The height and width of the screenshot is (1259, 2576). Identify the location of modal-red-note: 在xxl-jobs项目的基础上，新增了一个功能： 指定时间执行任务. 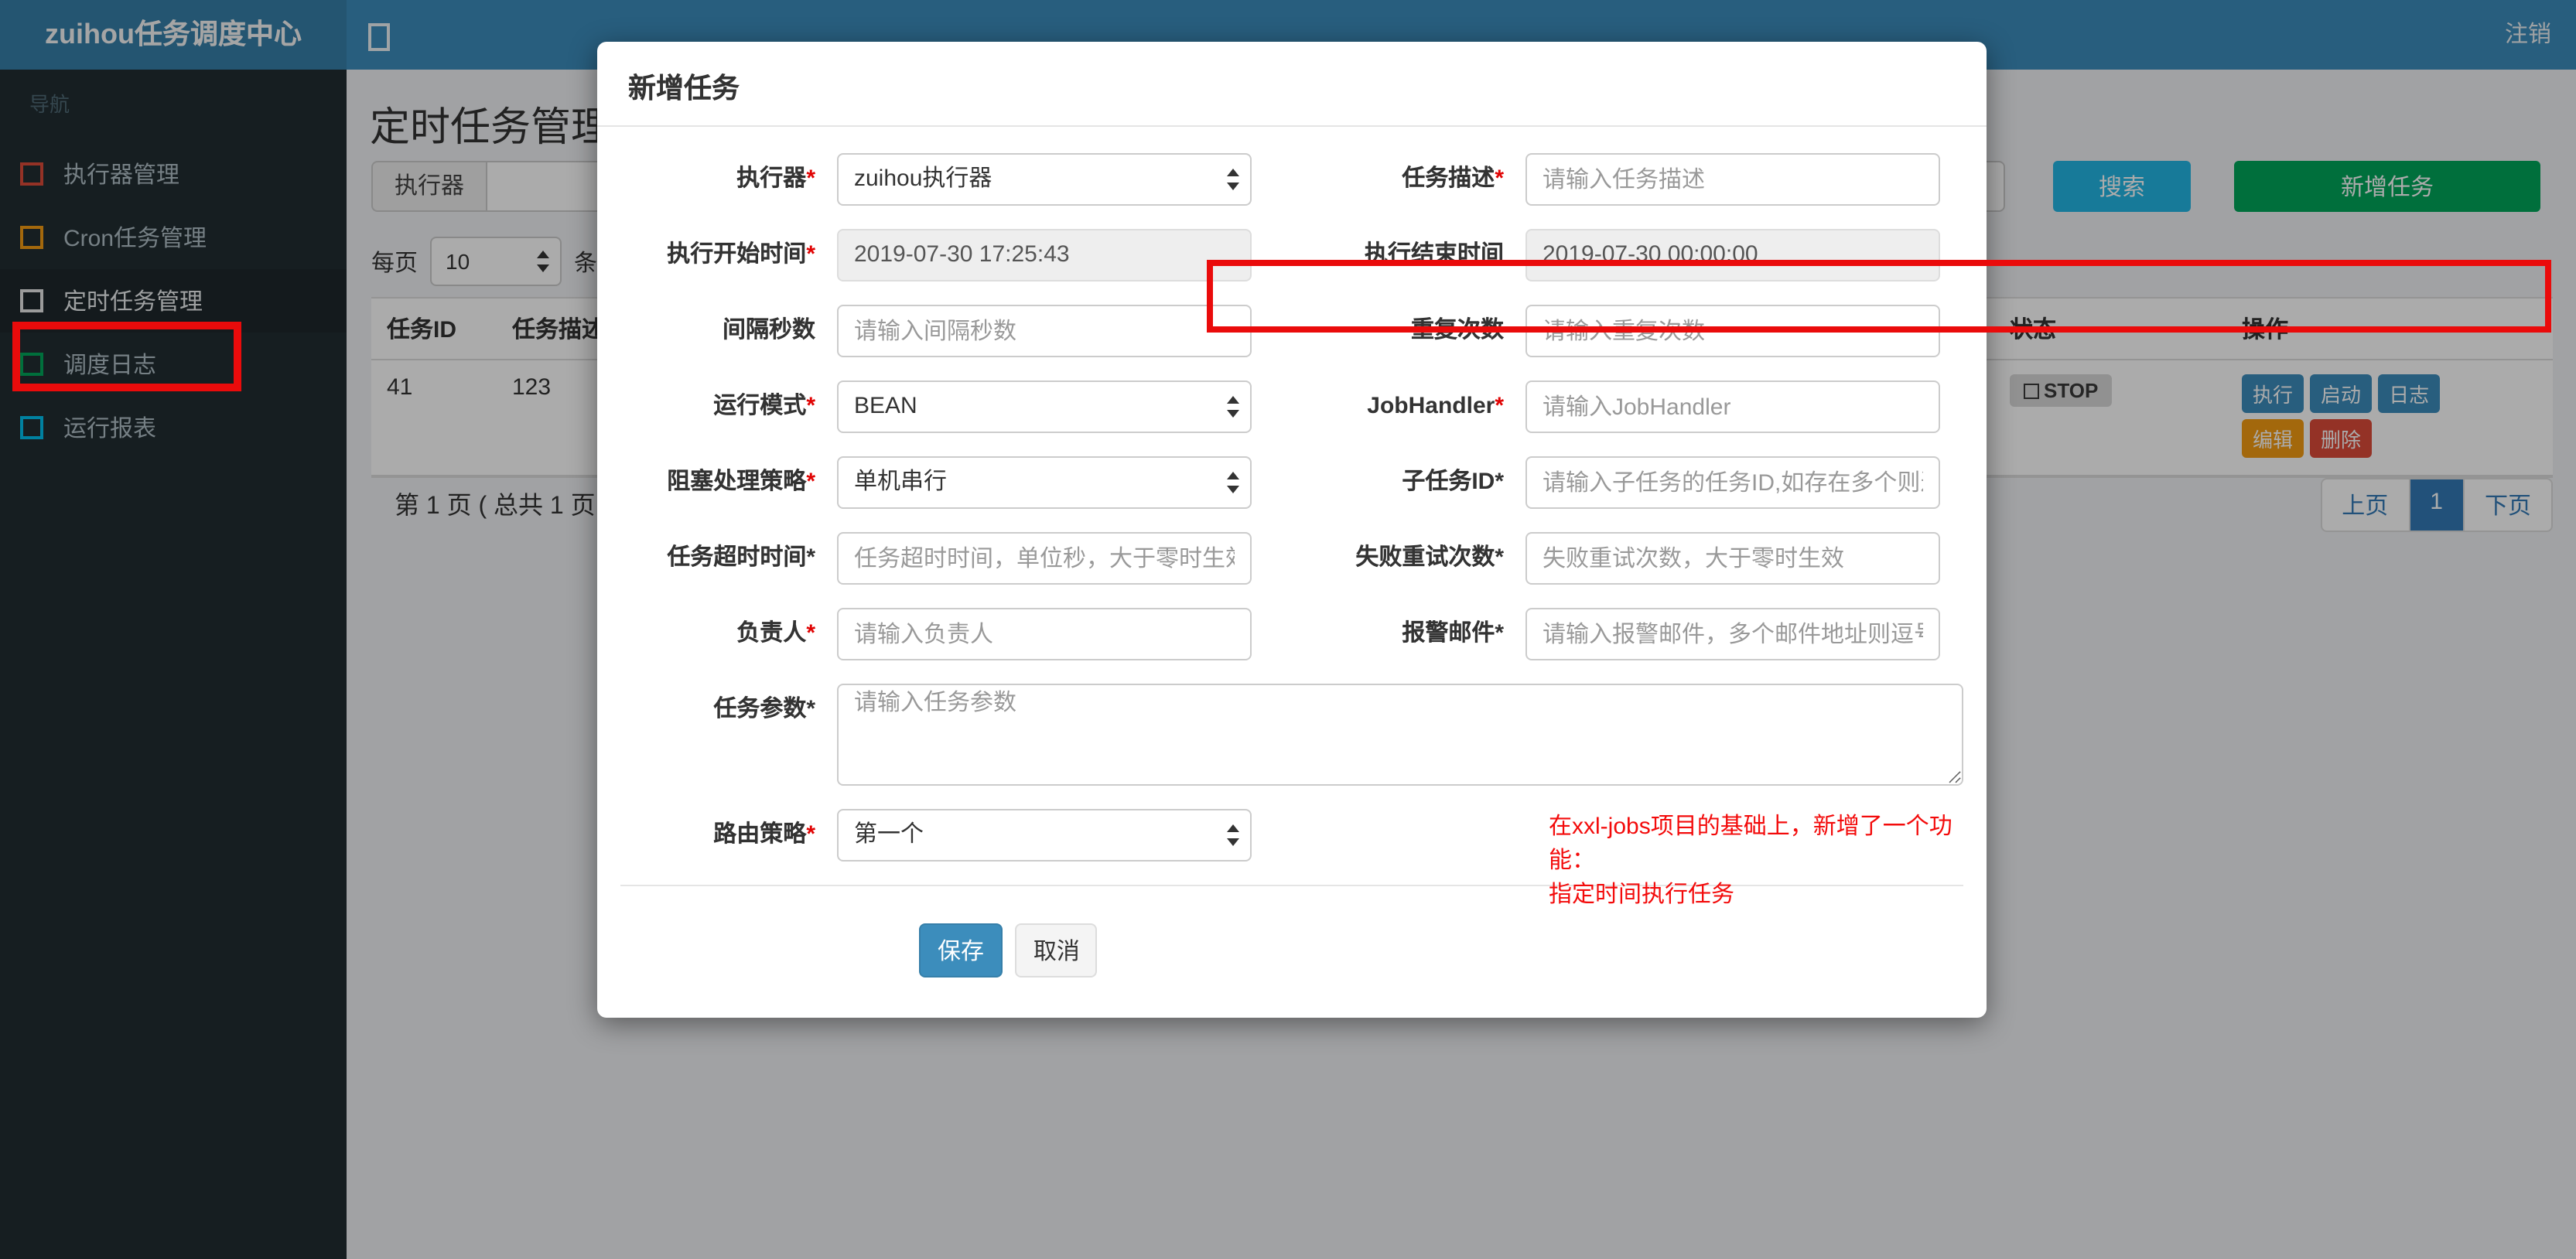
(1773, 862).